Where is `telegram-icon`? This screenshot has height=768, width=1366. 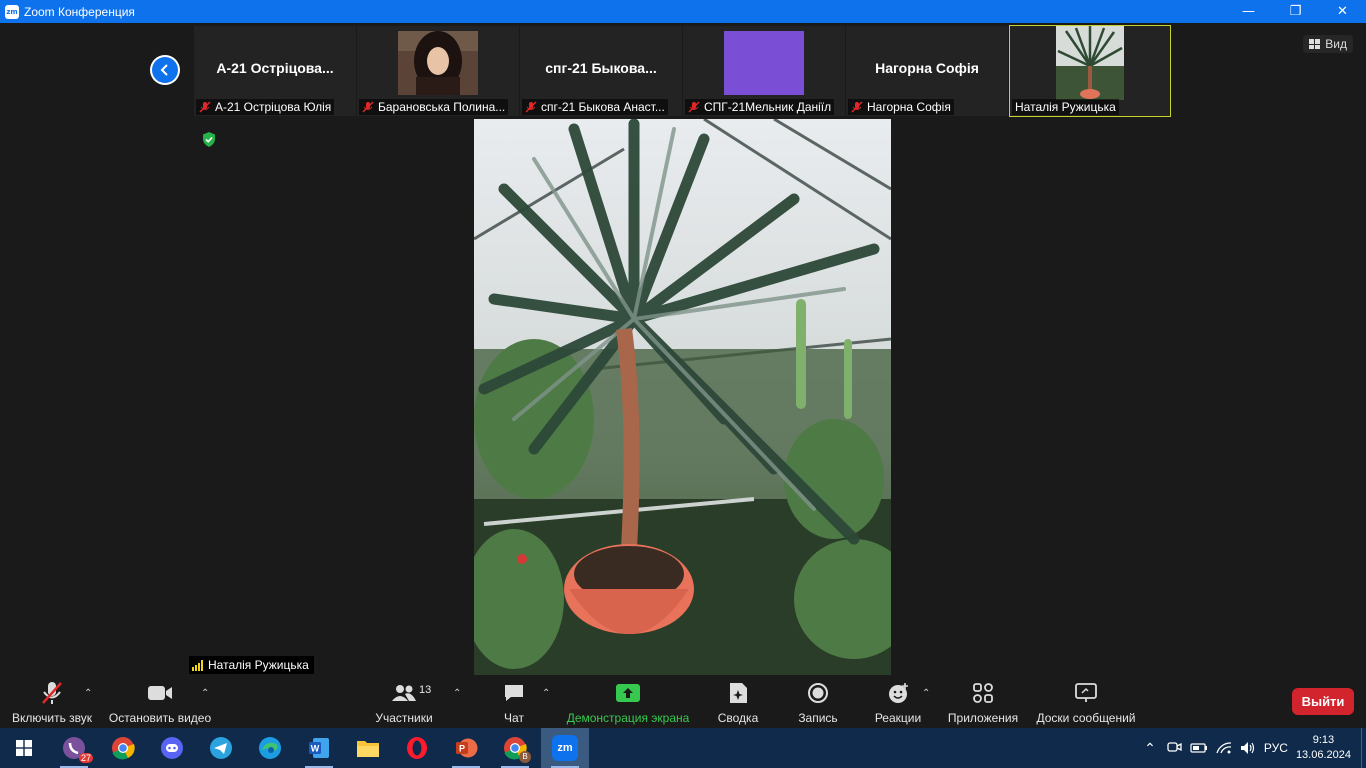
telegram-icon is located at coordinates (221, 748).